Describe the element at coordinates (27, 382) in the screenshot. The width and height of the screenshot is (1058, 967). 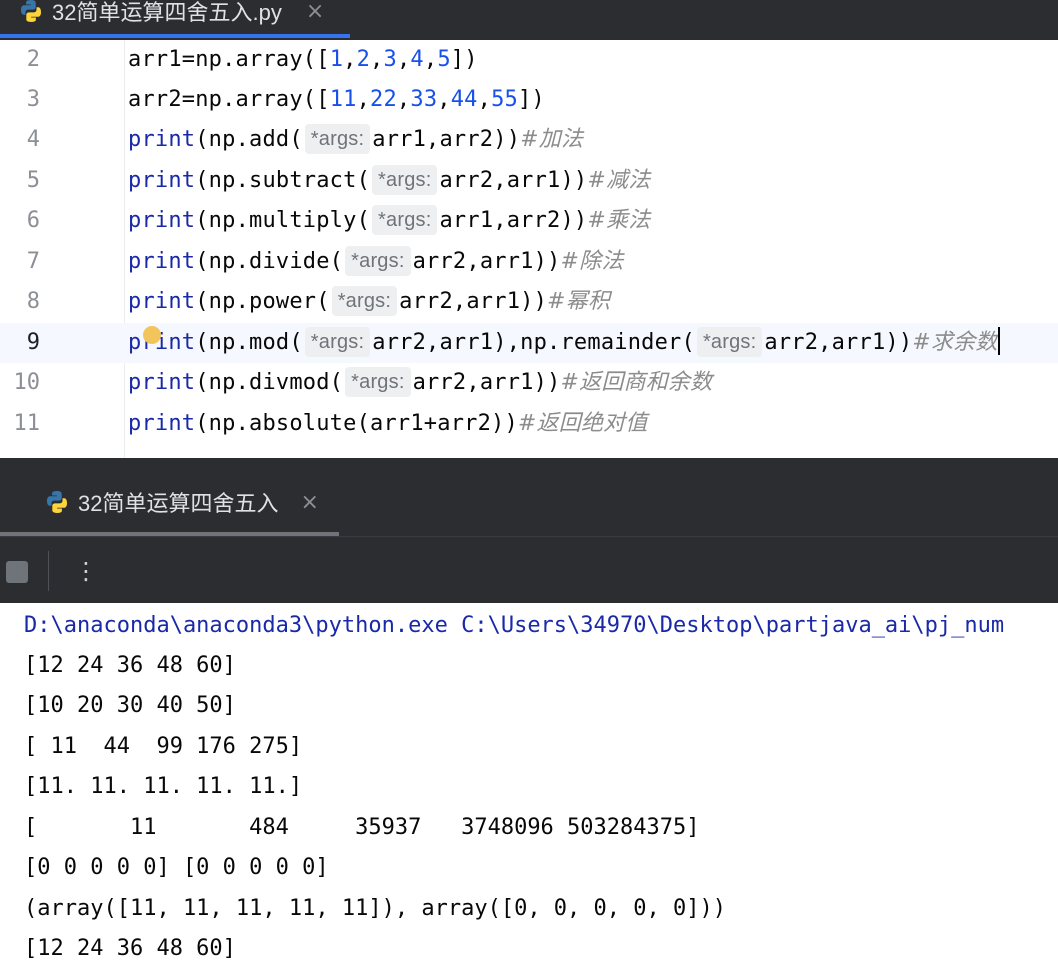
I see `line-number: 10` at that location.